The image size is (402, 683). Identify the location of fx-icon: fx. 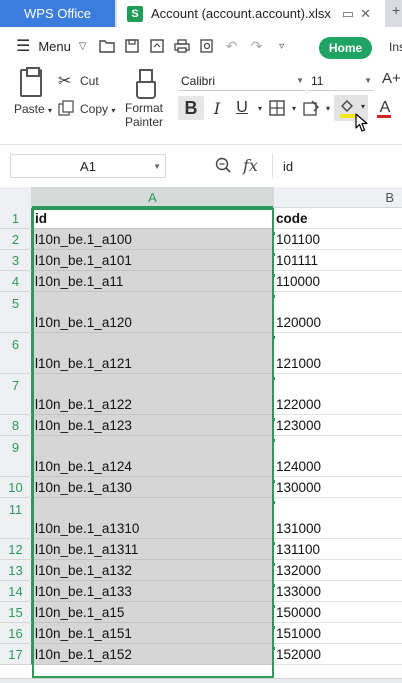
(250, 165).